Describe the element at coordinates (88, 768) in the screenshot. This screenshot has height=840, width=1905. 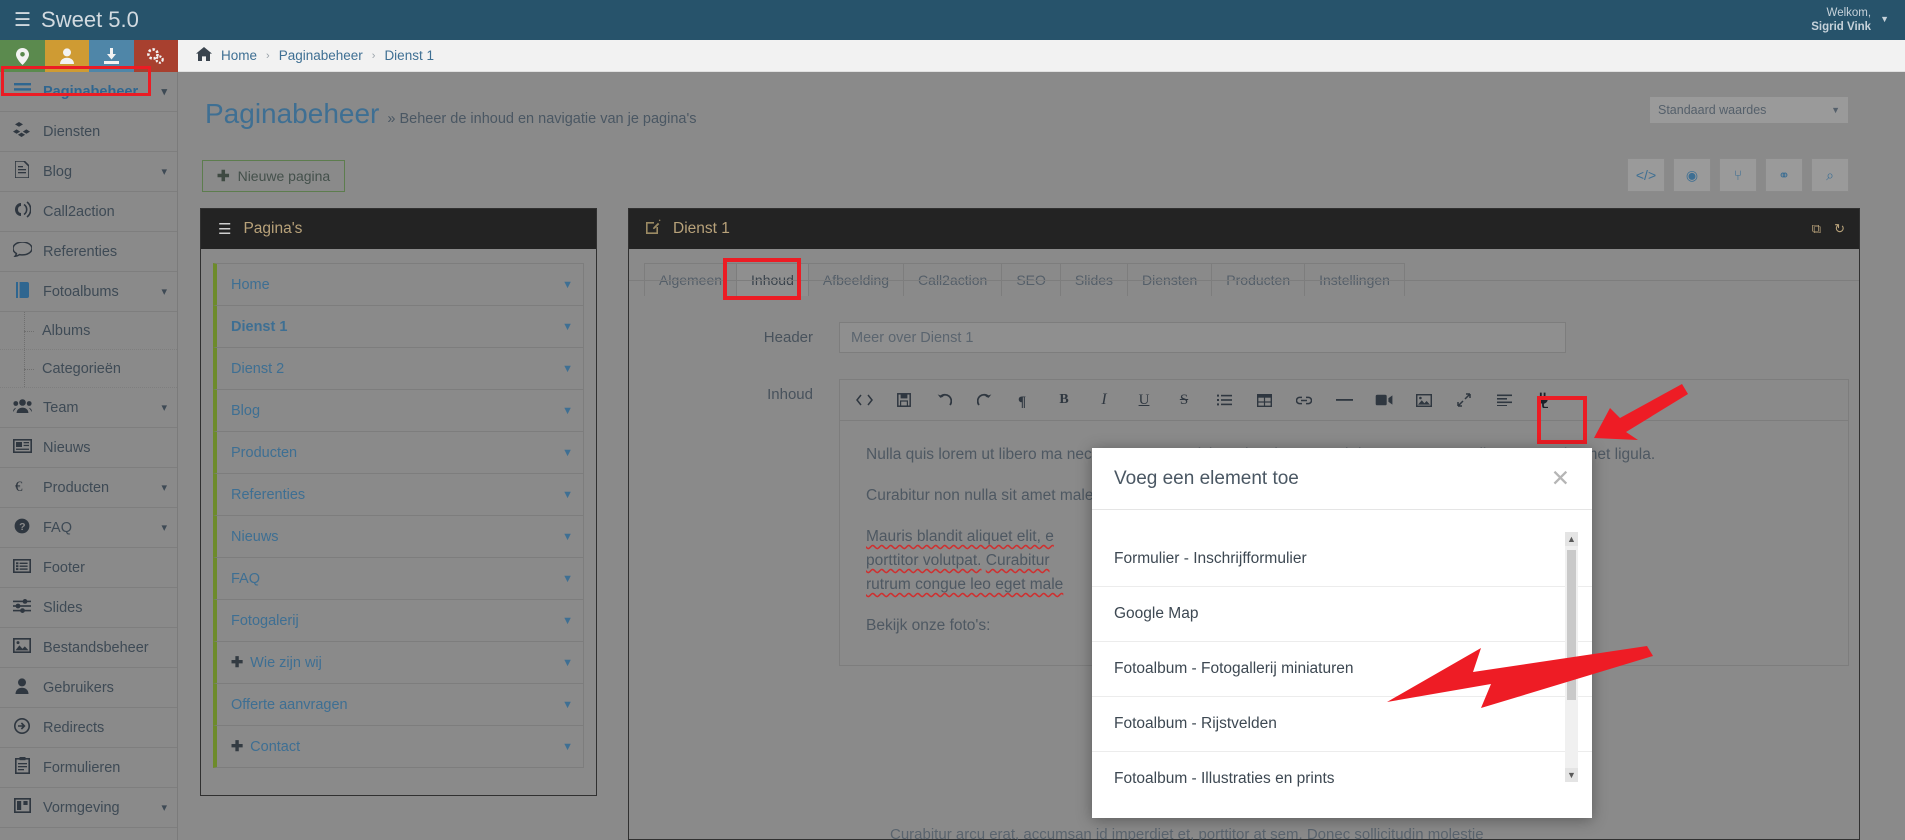
I see `sidebar-item-formulieren: Formulieren` at that location.